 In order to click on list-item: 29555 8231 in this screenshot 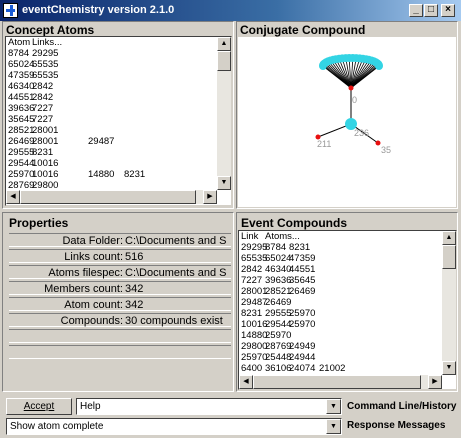, I will do `click(118, 152)`.